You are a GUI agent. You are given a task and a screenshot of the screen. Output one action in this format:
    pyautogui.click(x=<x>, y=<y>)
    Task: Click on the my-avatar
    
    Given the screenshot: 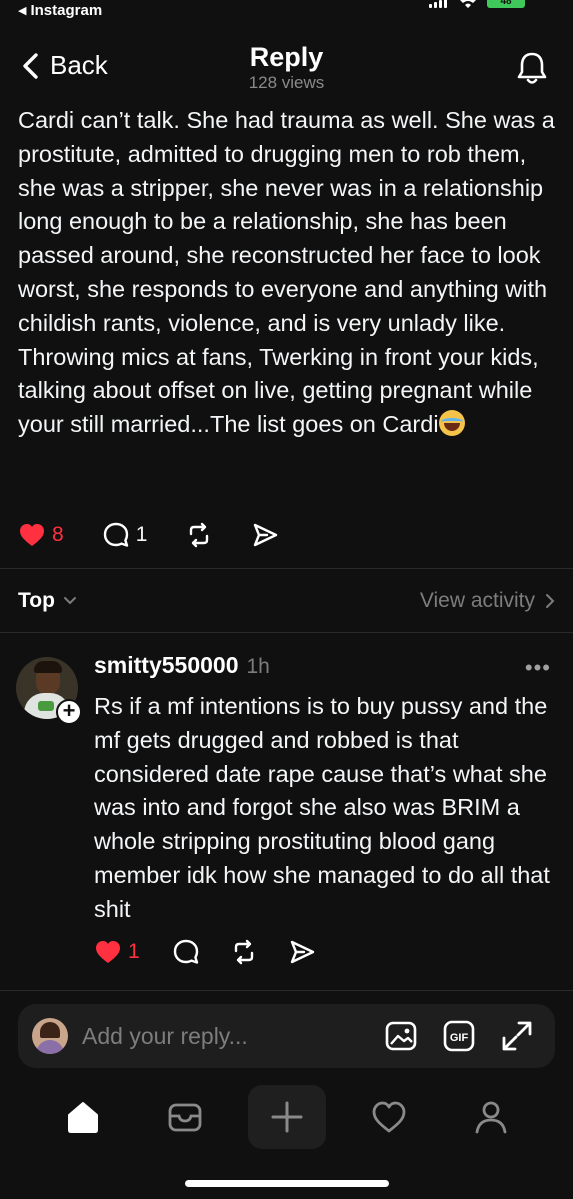 What is the action you would take?
    pyautogui.click(x=50, y=1036)
    